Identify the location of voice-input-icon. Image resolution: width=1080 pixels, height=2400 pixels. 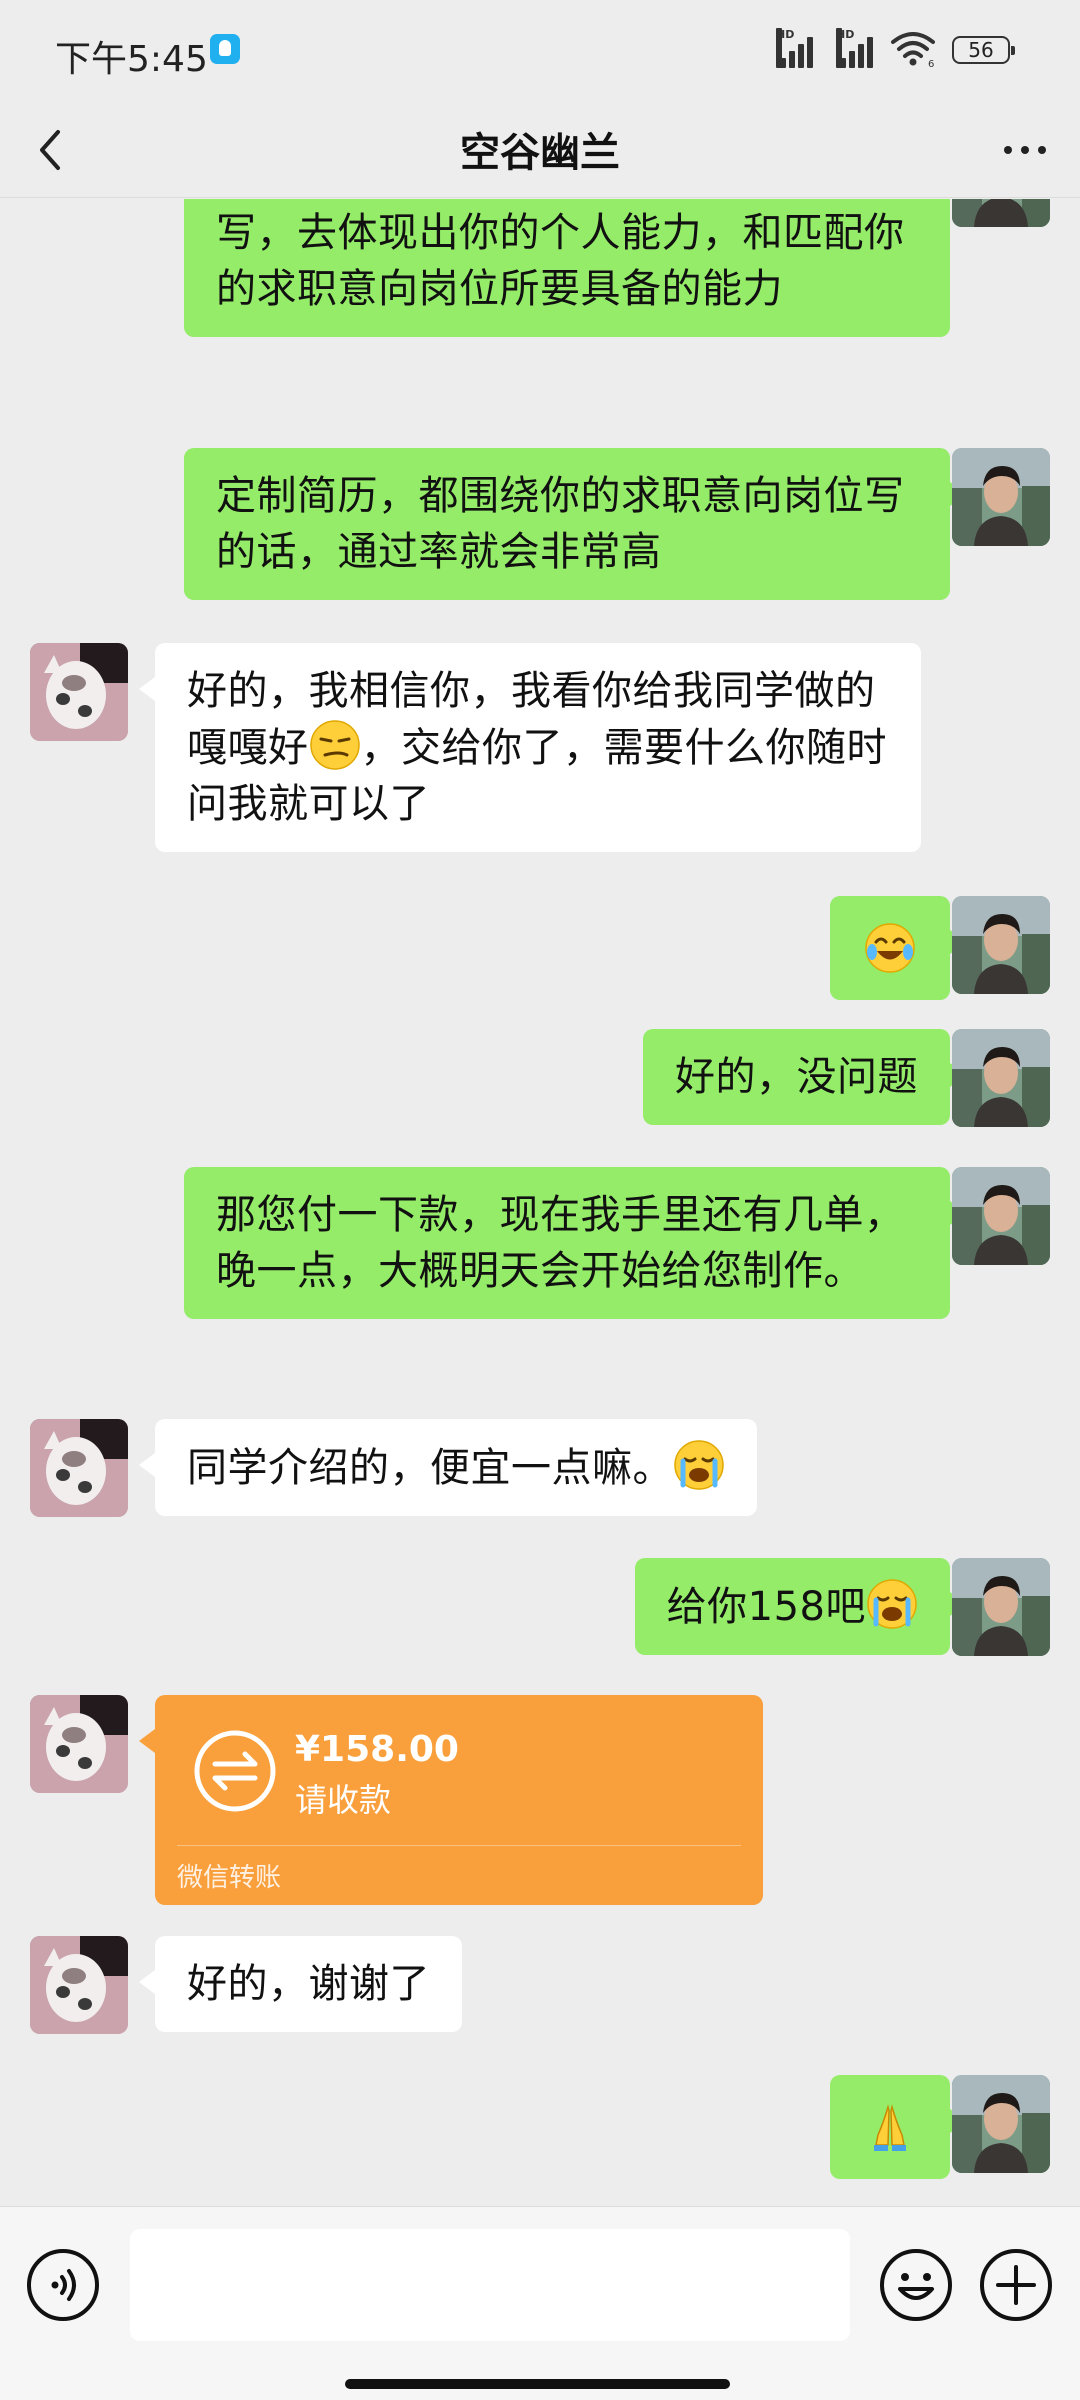
(63, 2285).